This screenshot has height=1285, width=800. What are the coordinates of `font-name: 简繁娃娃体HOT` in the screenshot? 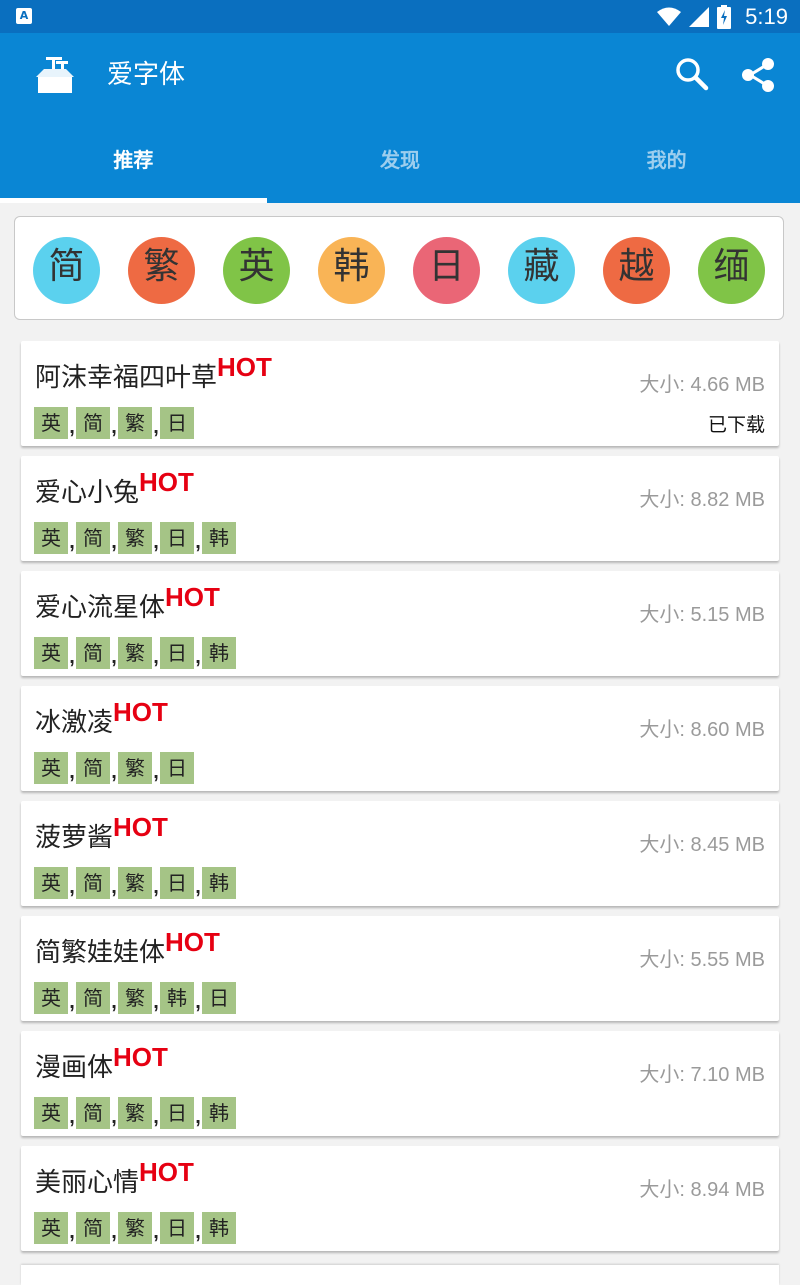 It's located at (127, 948).